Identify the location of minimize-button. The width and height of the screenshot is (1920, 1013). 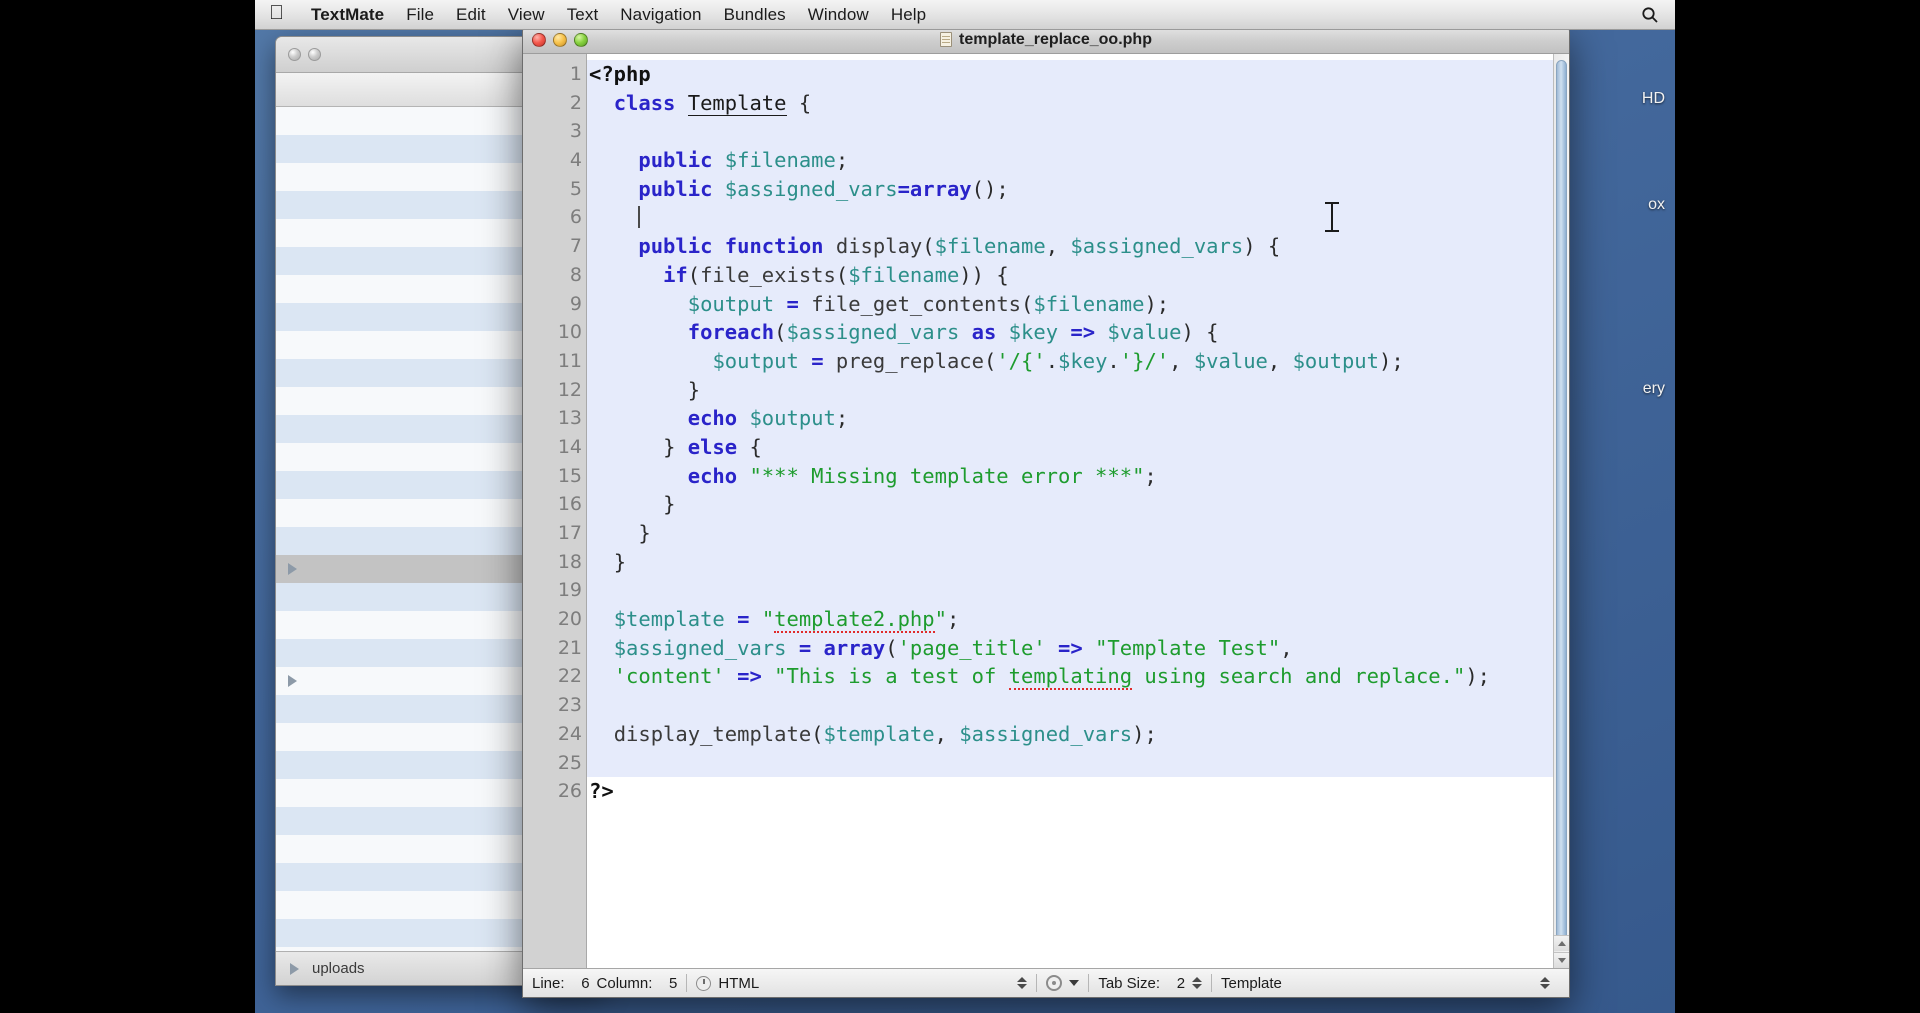
(560, 39).